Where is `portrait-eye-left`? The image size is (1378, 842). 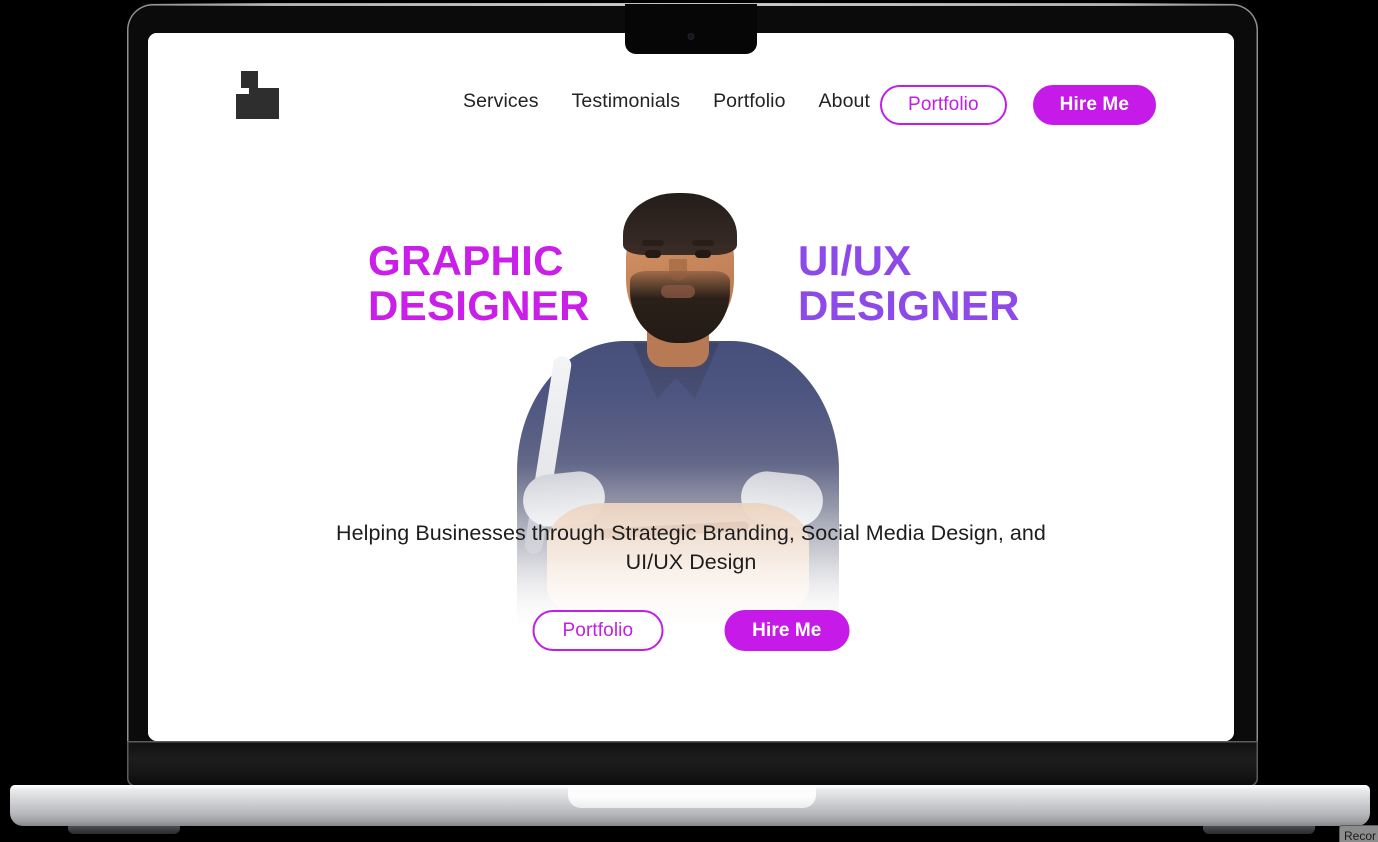
portrait-eye-left is located at coordinates (653, 254).